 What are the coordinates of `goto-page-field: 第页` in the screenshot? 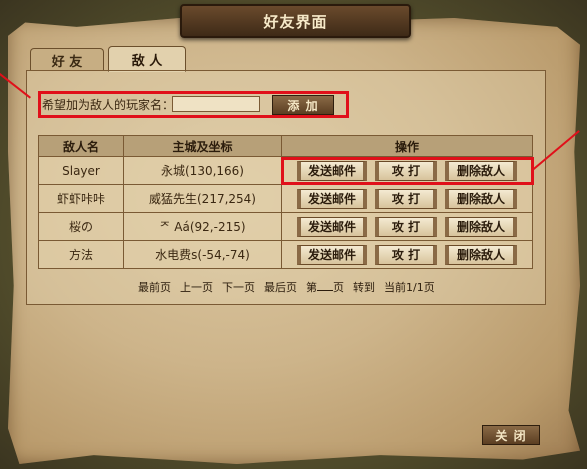 It's located at (325, 287).